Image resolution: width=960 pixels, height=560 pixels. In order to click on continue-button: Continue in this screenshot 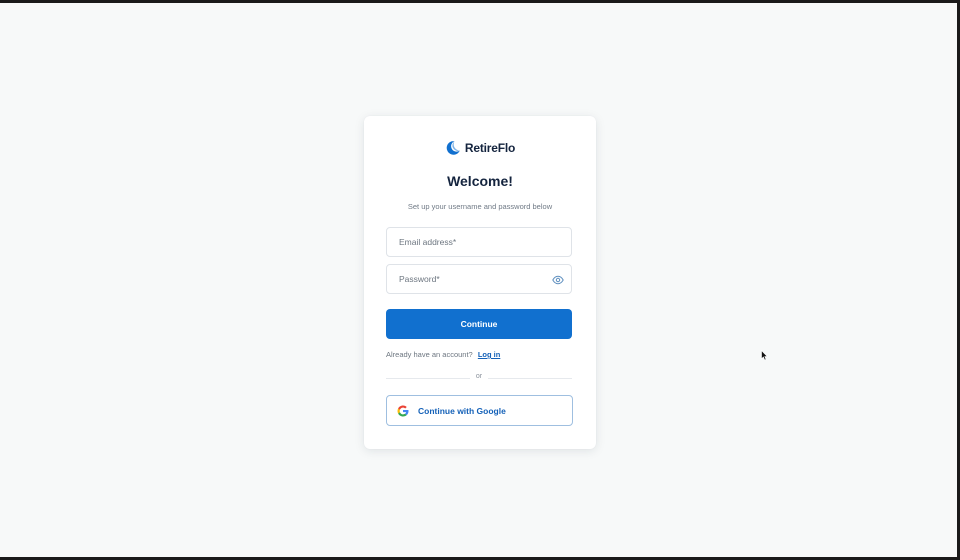, I will do `click(479, 324)`.